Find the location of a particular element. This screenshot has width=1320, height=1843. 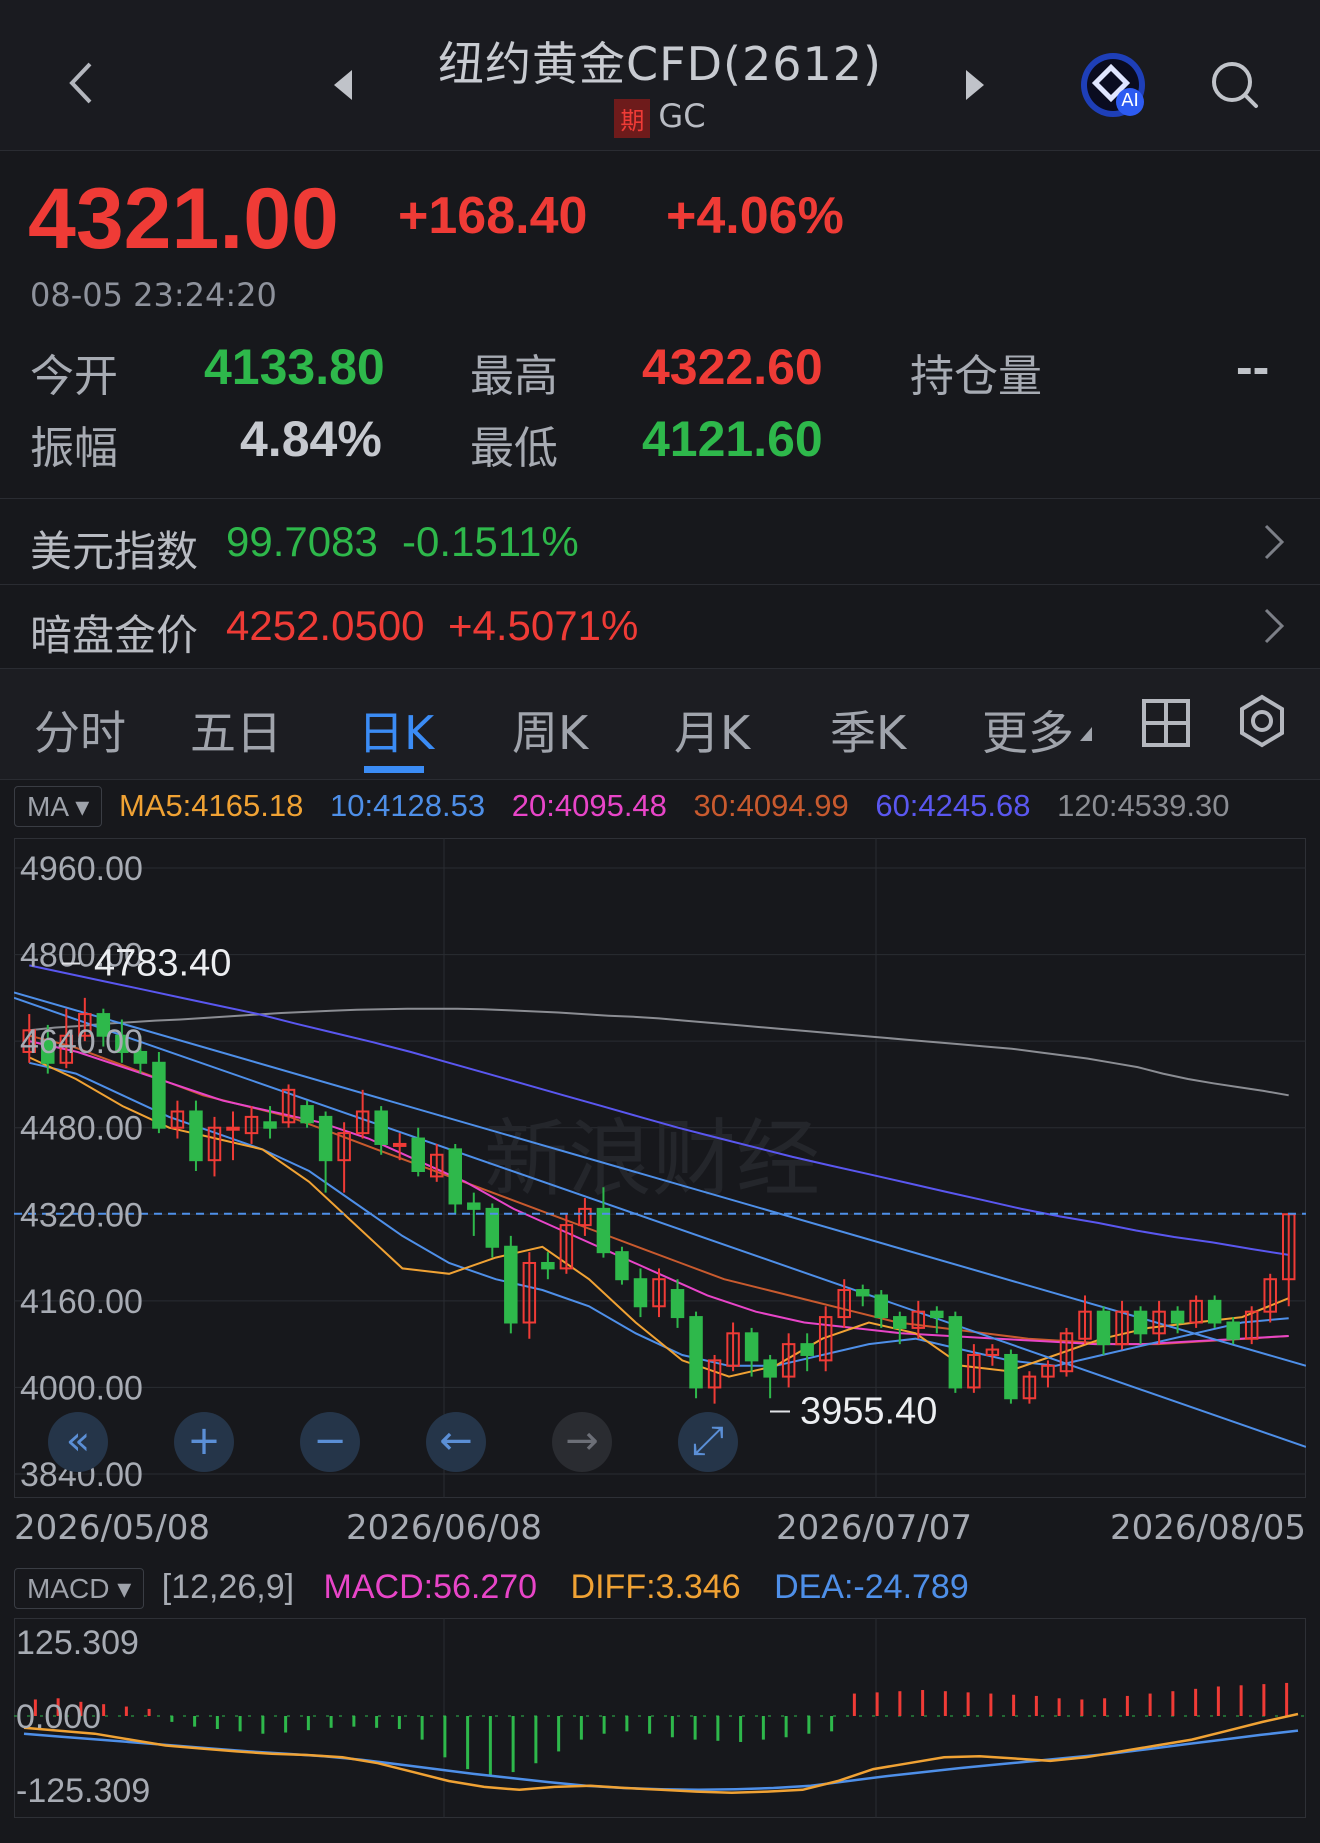

watermark: 新浪财经 is located at coordinates (652, 1159).